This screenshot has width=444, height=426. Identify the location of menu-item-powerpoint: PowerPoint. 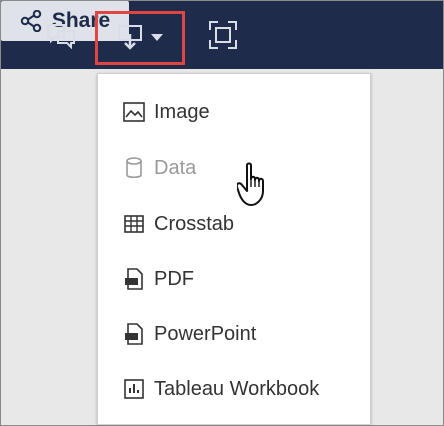
(234, 334).